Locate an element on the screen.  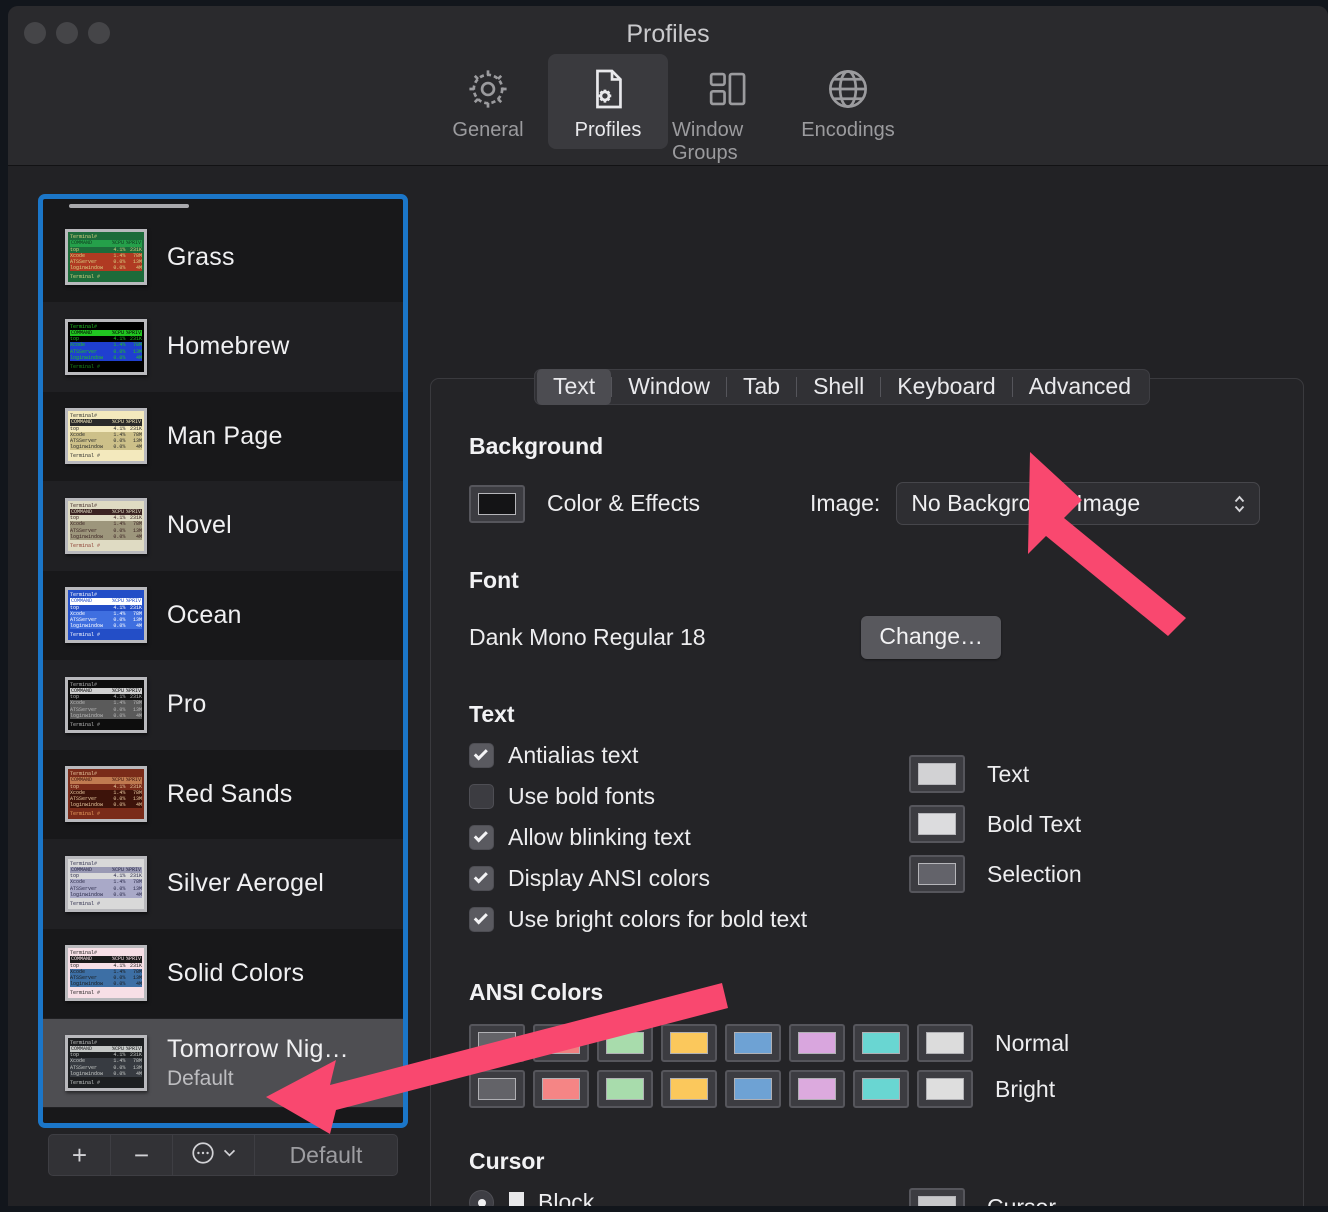
minus-icon: − is located at coordinates (141, 1154).